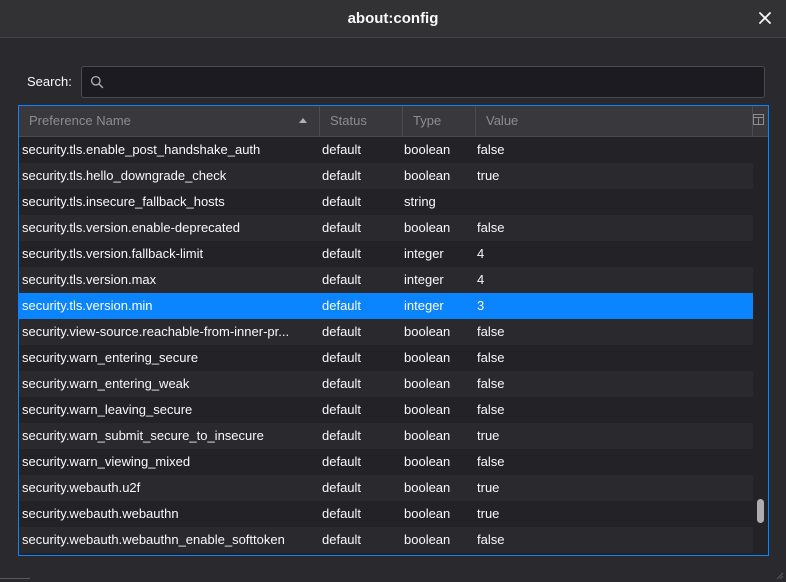 Image resolution: width=786 pixels, height=582 pixels. What do you see at coordinates (97, 82) in the screenshot?
I see `search-icon` at bounding box center [97, 82].